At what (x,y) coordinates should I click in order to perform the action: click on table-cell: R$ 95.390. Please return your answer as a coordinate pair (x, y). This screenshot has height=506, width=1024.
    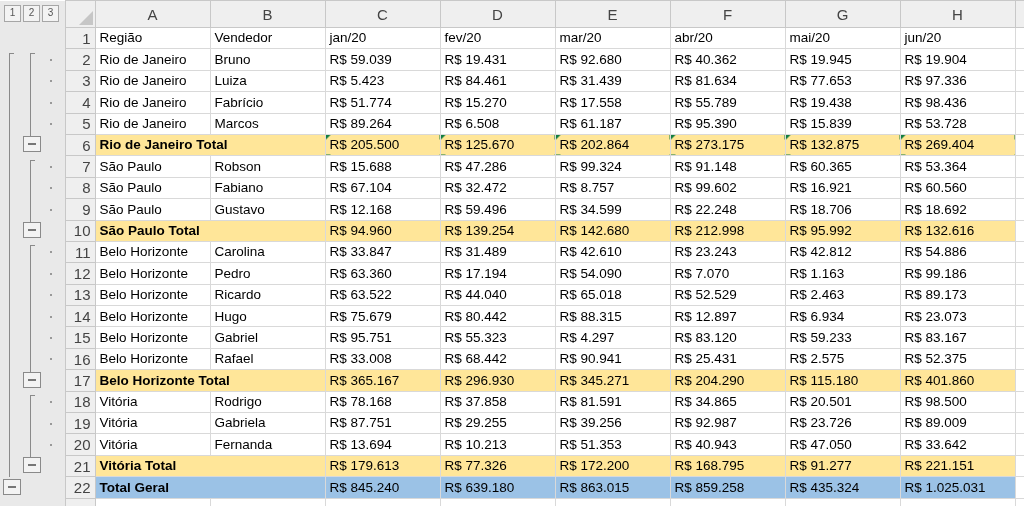
    Looking at the image, I should click on (727, 124).